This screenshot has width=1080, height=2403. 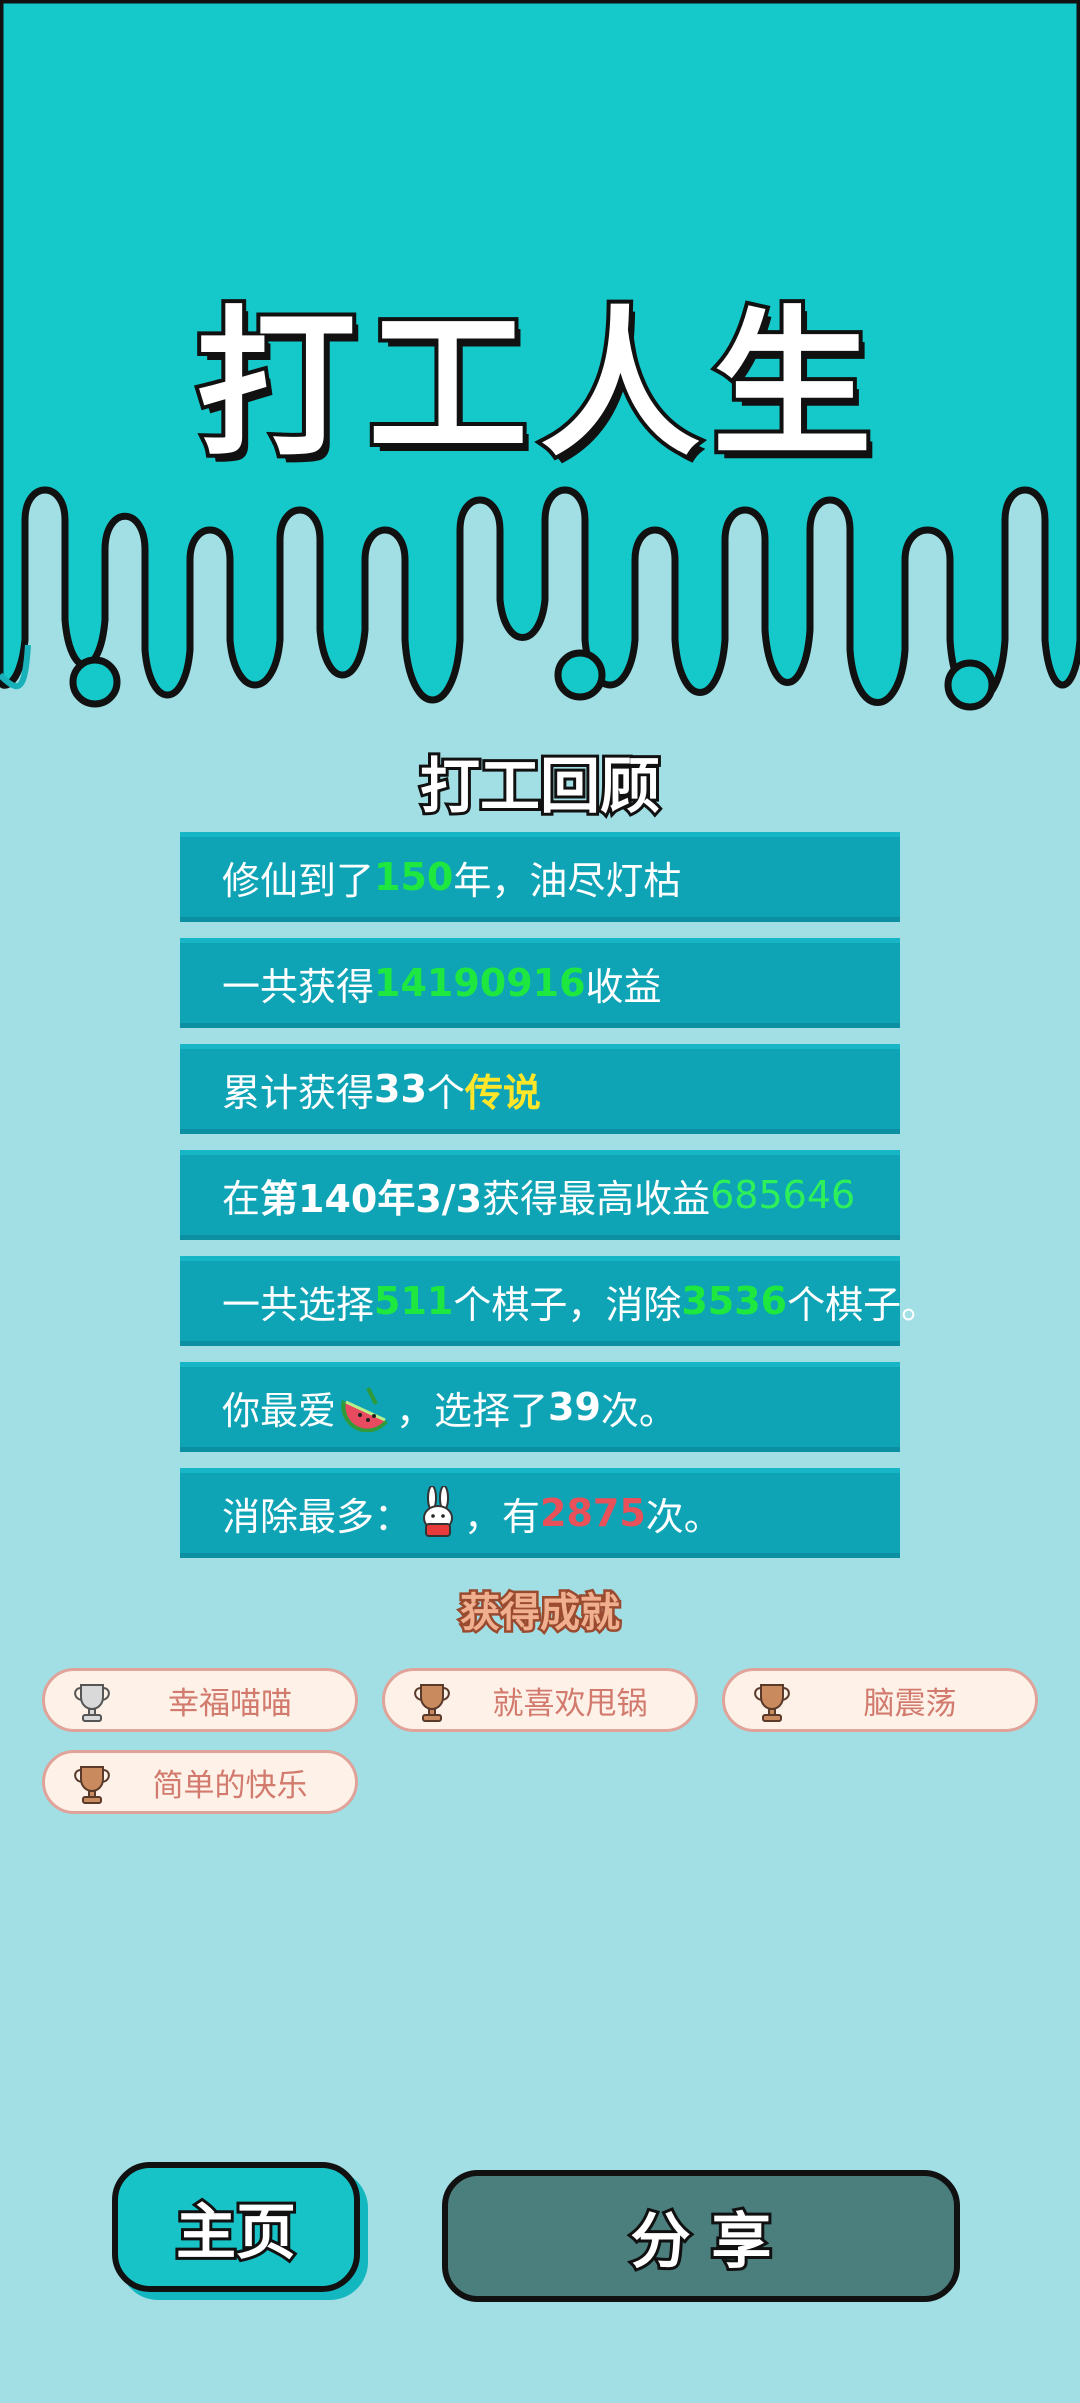 I want to click on stat-row-pieces: 一共选择 511 个棋子，消除 3536 个棋子。, so click(x=559, y=1301).